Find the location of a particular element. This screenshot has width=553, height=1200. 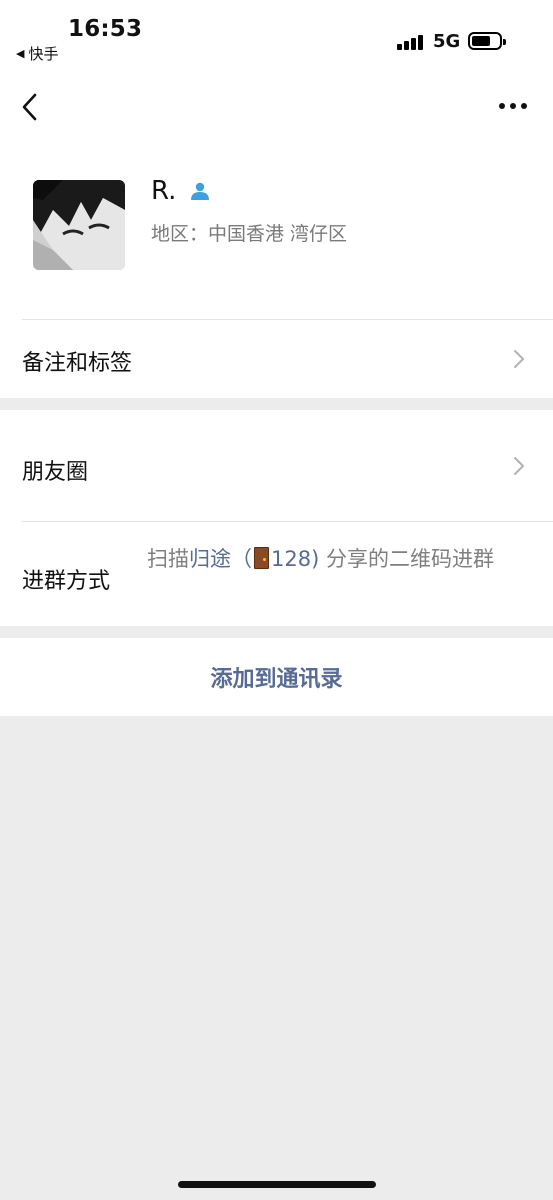

network-label: 5G is located at coordinates (447, 41).